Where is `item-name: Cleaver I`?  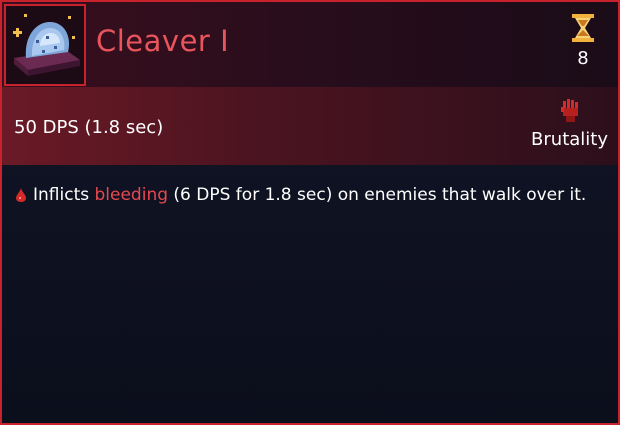 item-name: Cleaver I is located at coordinates (163, 41).